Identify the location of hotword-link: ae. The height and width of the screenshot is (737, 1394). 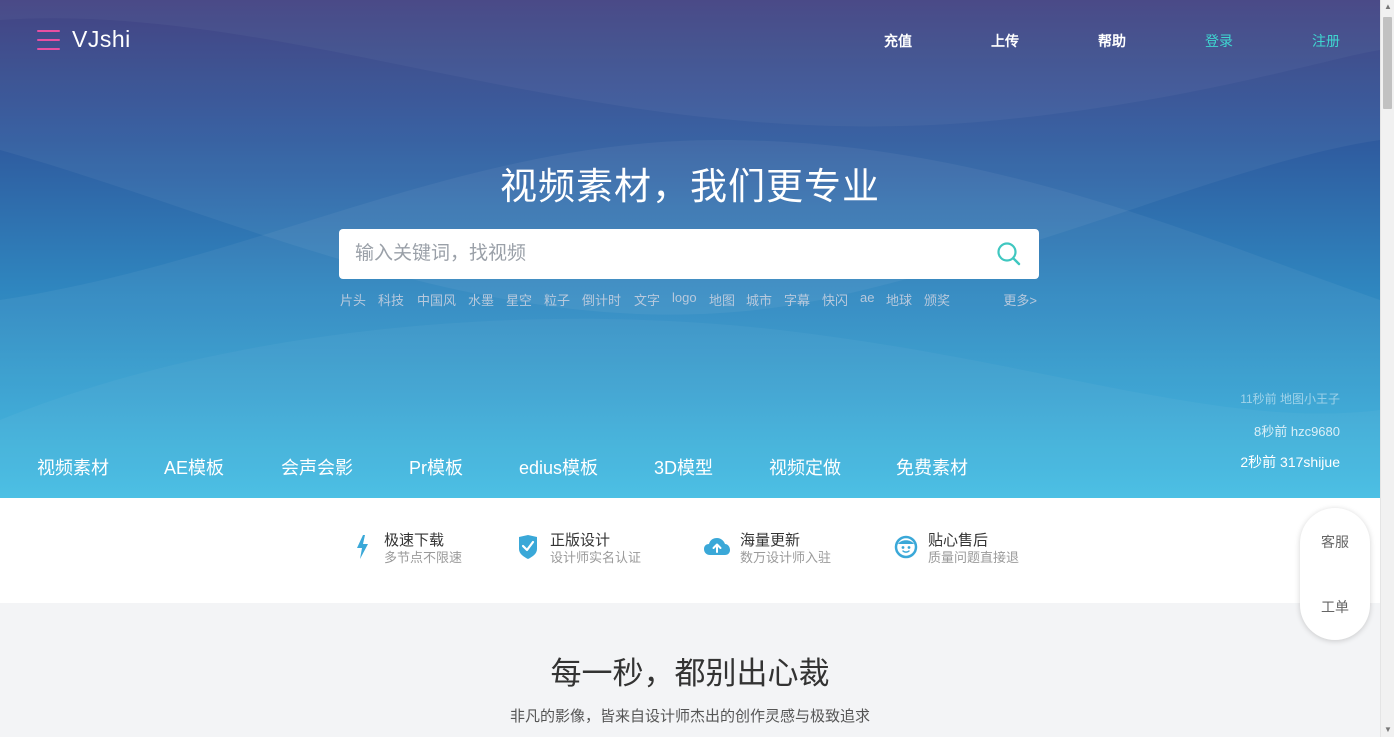
(867, 297).